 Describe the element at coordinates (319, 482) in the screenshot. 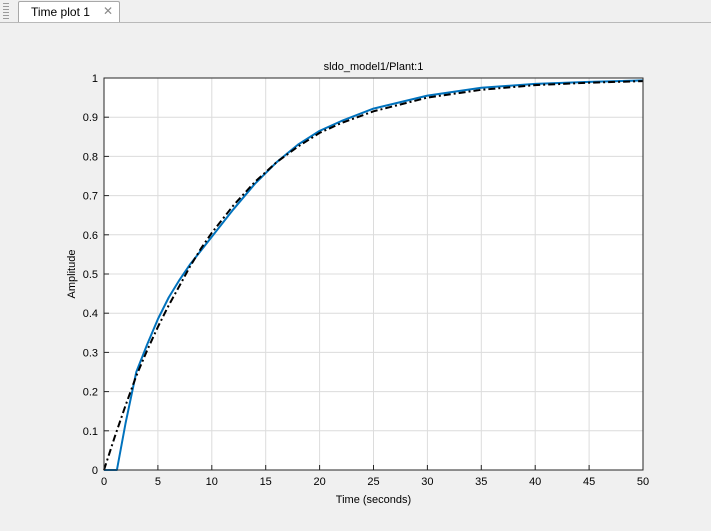

I see `x-tick-label: 20` at that location.